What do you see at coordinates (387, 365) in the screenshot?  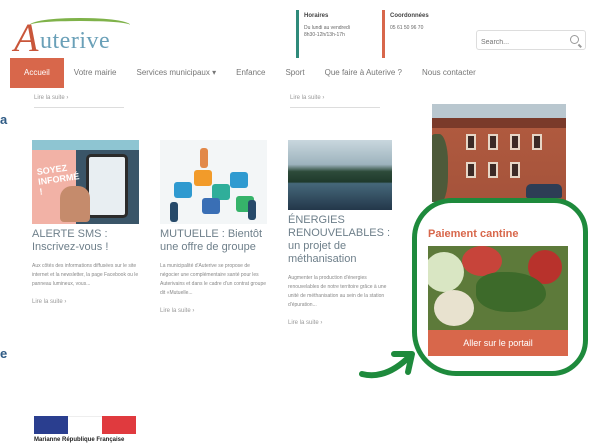 I see `annotation-arrow-icon` at bounding box center [387, 365].